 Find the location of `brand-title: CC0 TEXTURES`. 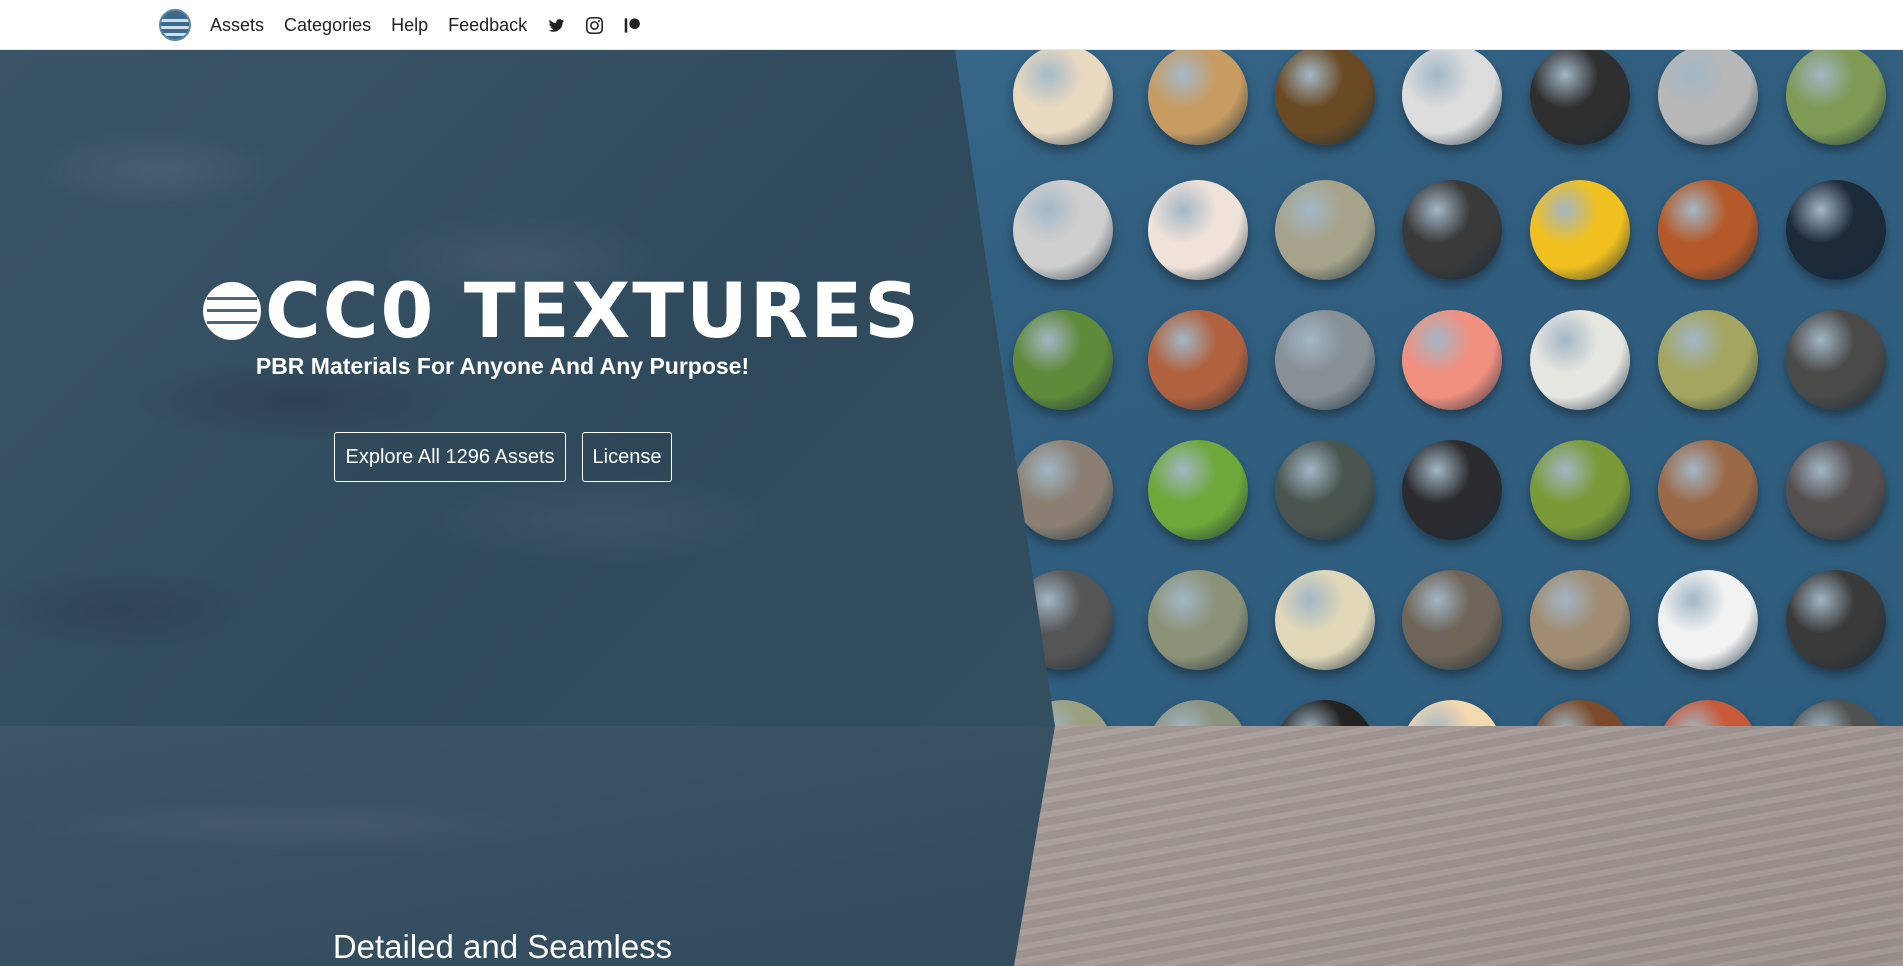

brand-title: CC0 TEXTURES is located at coordinates (593, 310).